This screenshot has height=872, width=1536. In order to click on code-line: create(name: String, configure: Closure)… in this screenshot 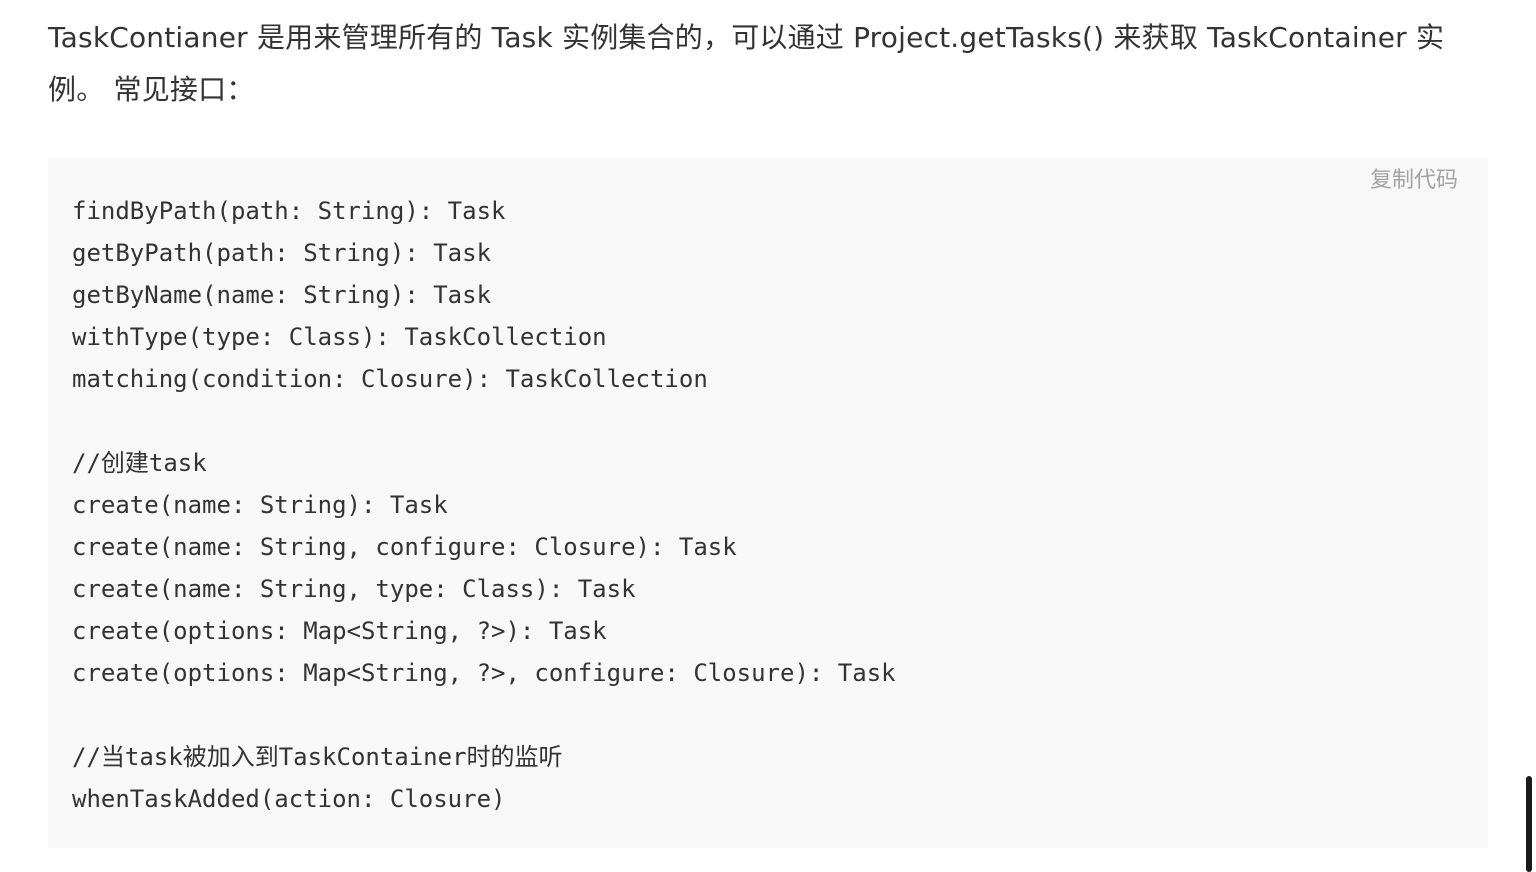, I will do `click(404, 547)`.